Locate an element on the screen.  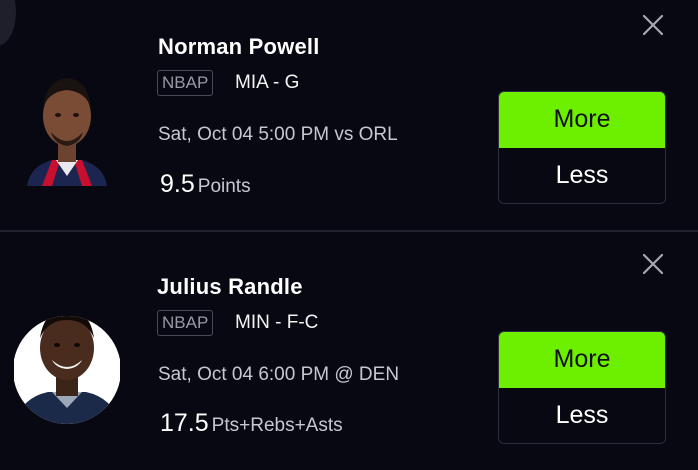
player-name: Julius Randle is located at coordinates (230, 286).